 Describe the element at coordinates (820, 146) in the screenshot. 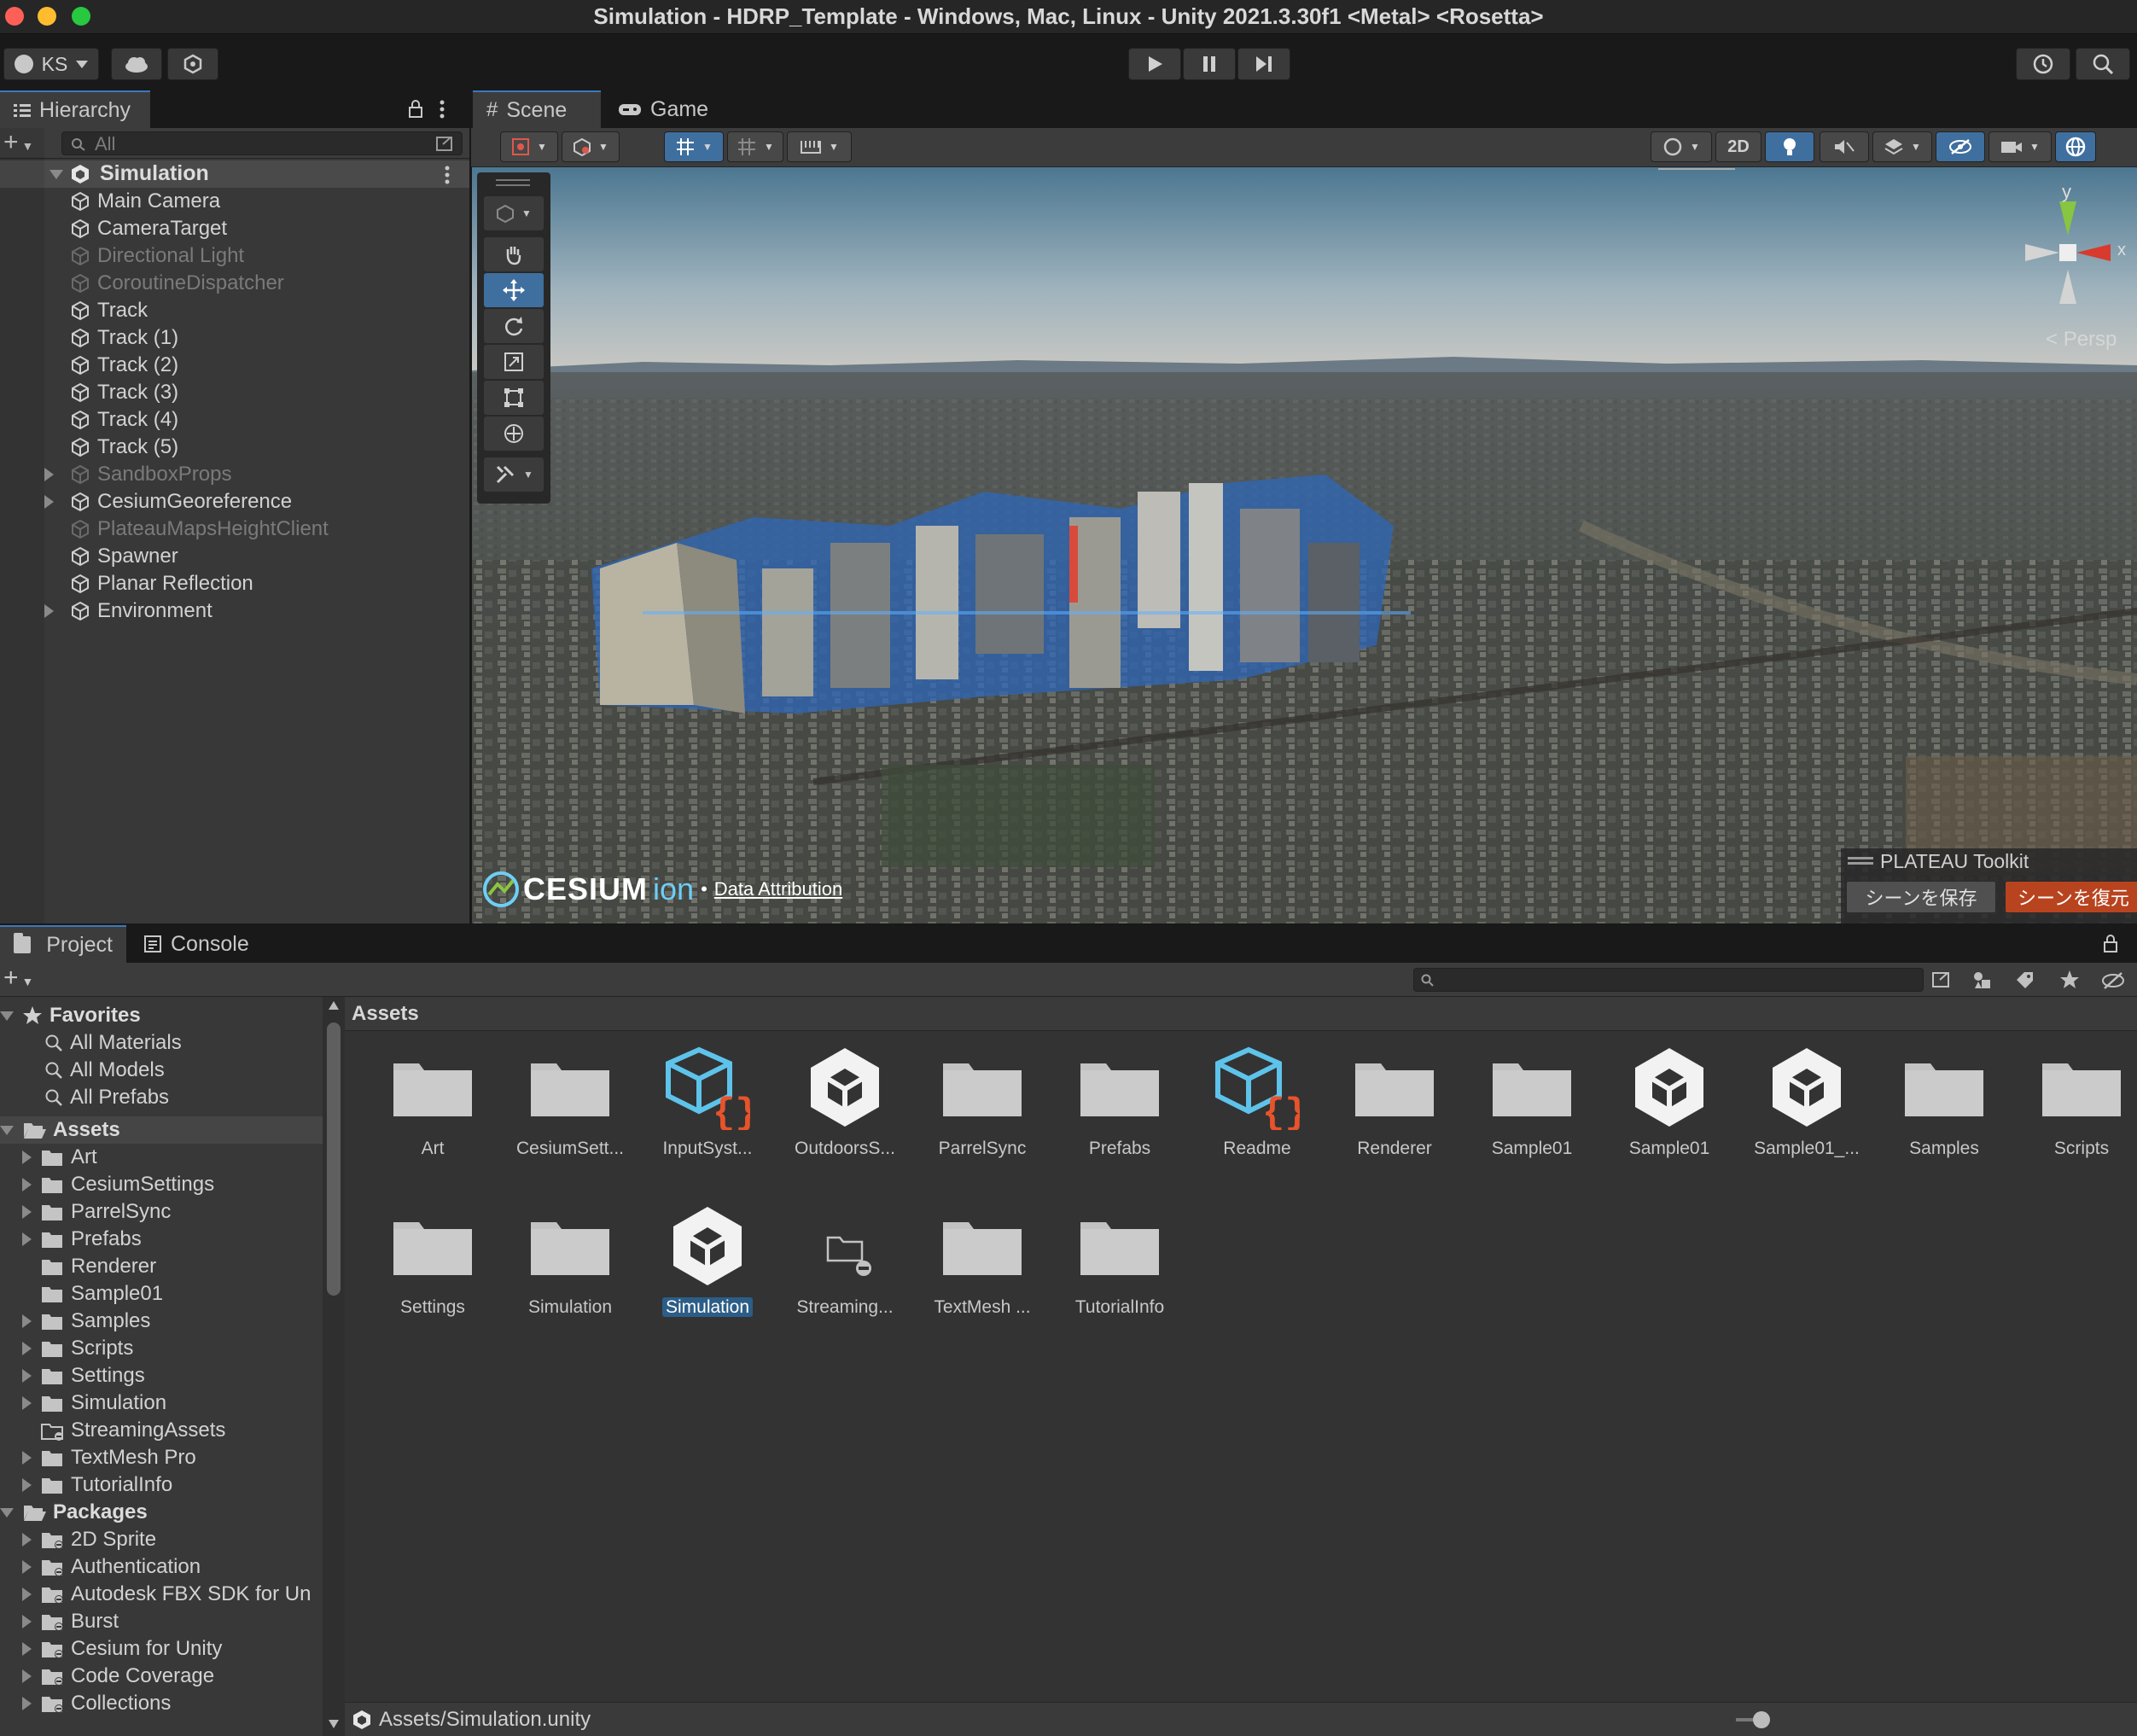

I see `ruler-dropdown: ▼` at that location.